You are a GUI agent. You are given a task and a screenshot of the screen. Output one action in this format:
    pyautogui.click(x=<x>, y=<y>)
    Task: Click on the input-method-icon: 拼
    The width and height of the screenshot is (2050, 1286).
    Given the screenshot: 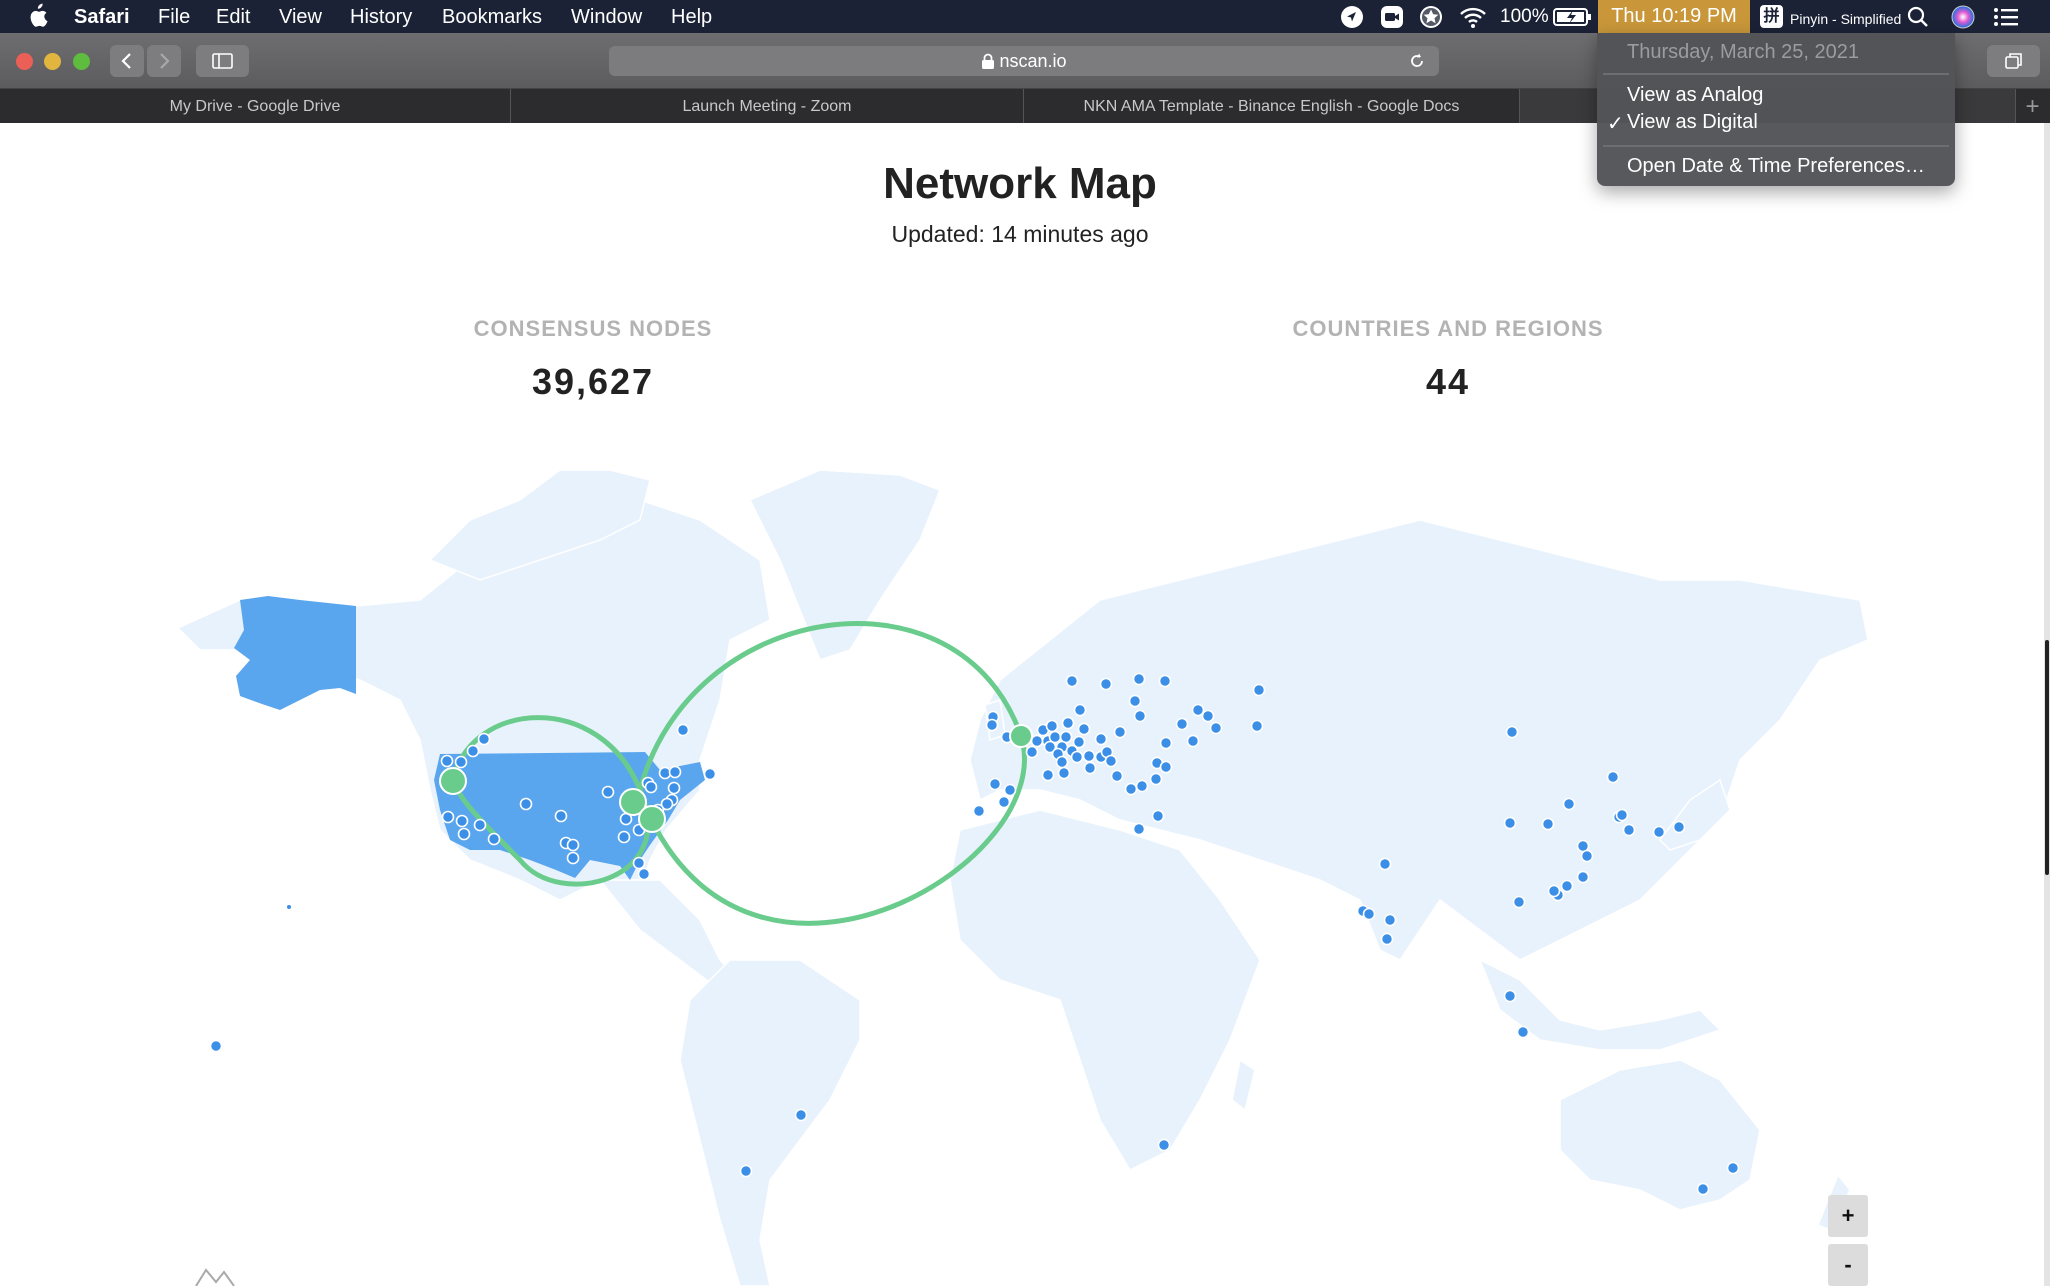 What is the action you would take?
    pyautogui.click(x=1771, y=16)
    